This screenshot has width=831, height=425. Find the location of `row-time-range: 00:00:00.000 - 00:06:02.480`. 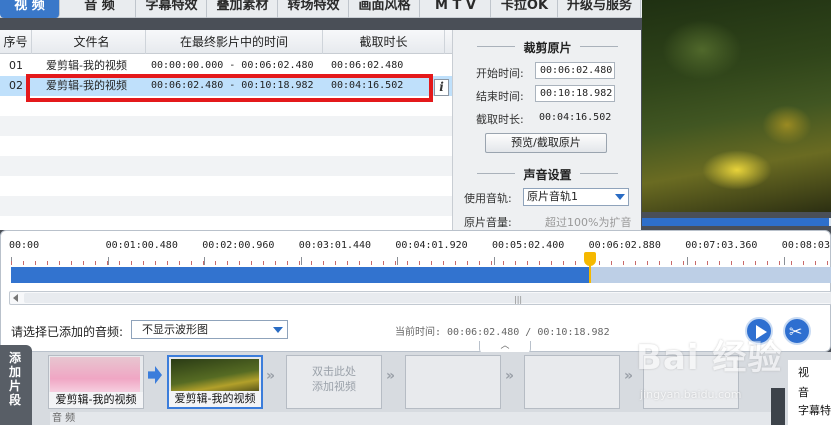

row-time-range: 00:00:00.000 - 00:06:02.480 is located at coordinates (232, 65).